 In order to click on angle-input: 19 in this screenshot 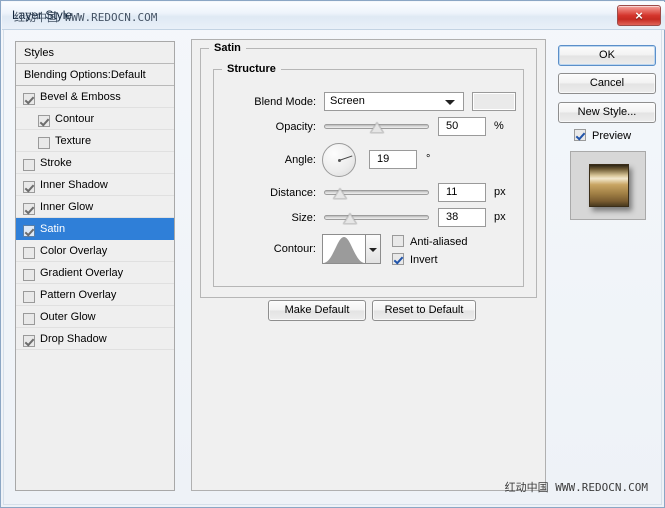, I will do `click(393, 159)`.